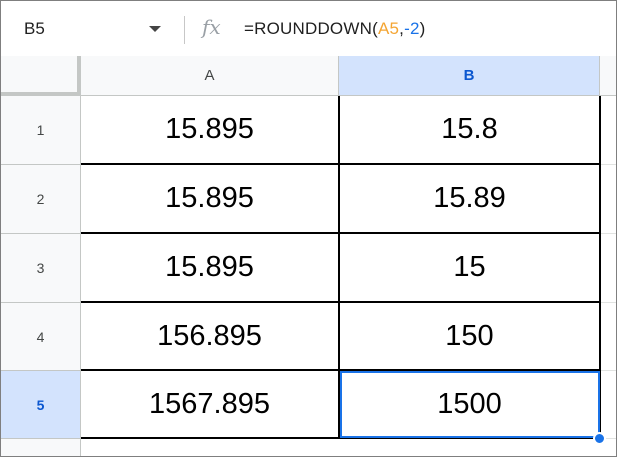 This screenshot has width=617, height=457. Describe the element at coordinates (210, 337) in the screenshot. I see `cell-a4: 156.895` at that location.